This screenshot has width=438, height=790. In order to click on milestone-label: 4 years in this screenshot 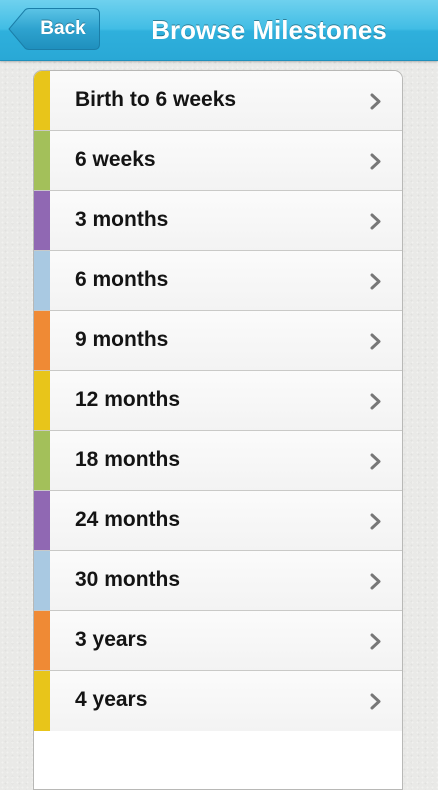, I will do `click(111, 699)`.